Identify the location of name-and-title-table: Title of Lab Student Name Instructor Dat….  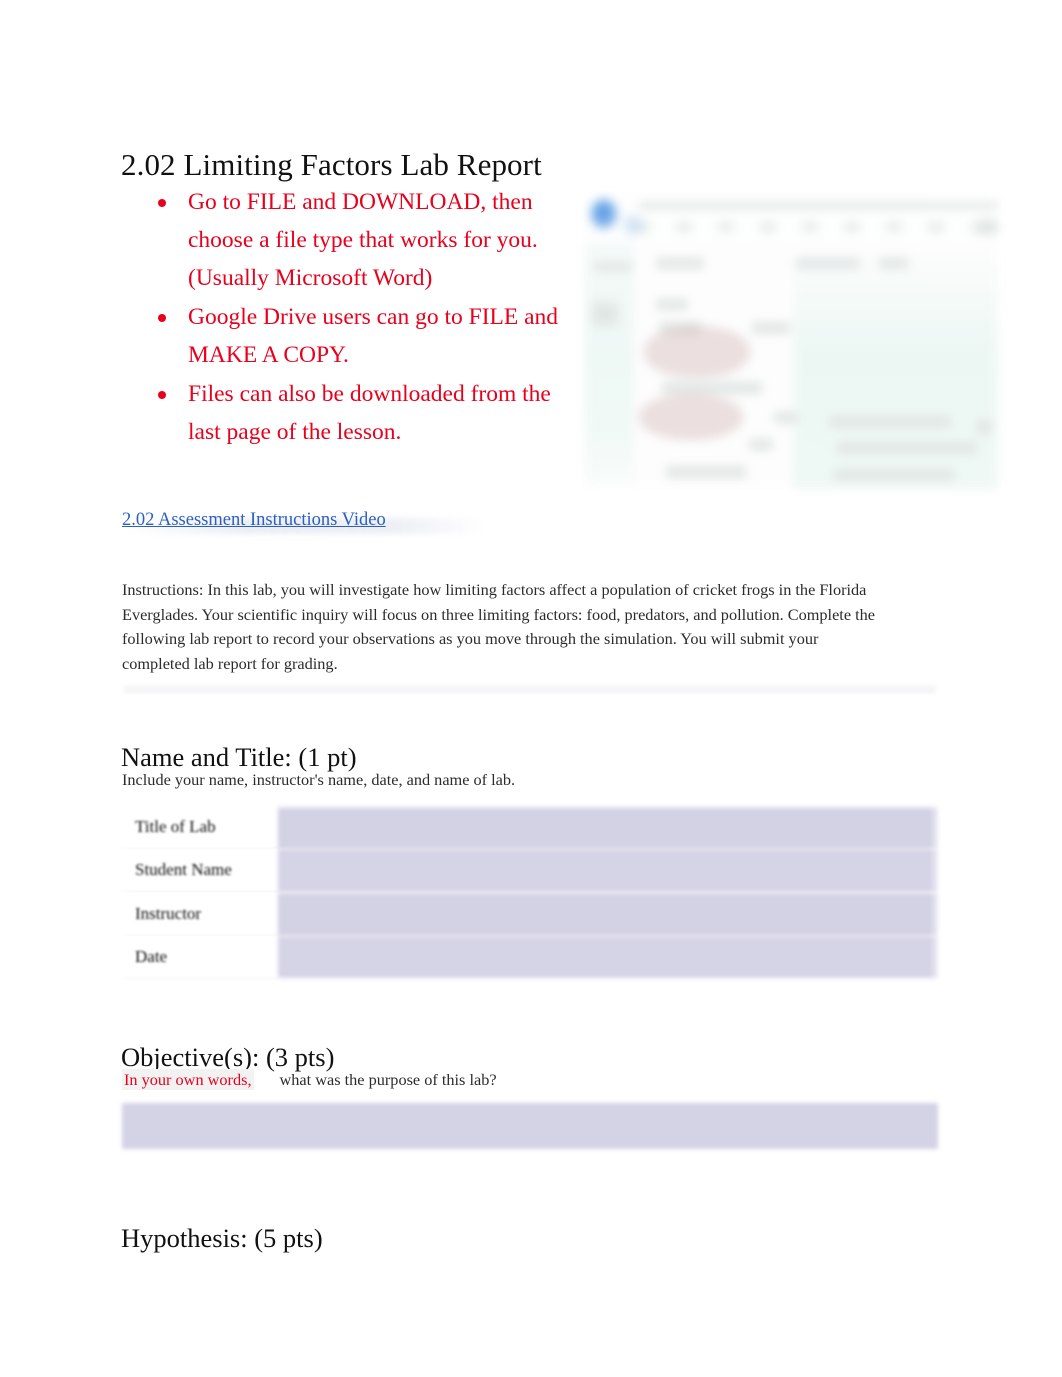
(529, 893).